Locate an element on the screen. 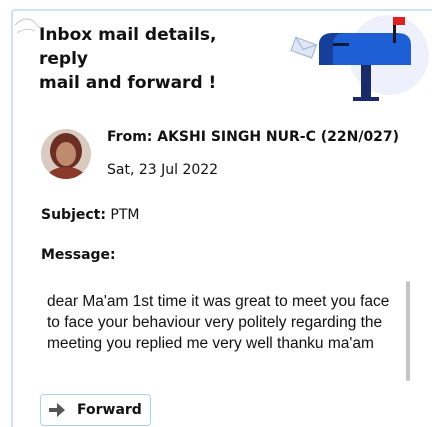  subject-row: Subject: PTM is located at coordinates (90, 215).